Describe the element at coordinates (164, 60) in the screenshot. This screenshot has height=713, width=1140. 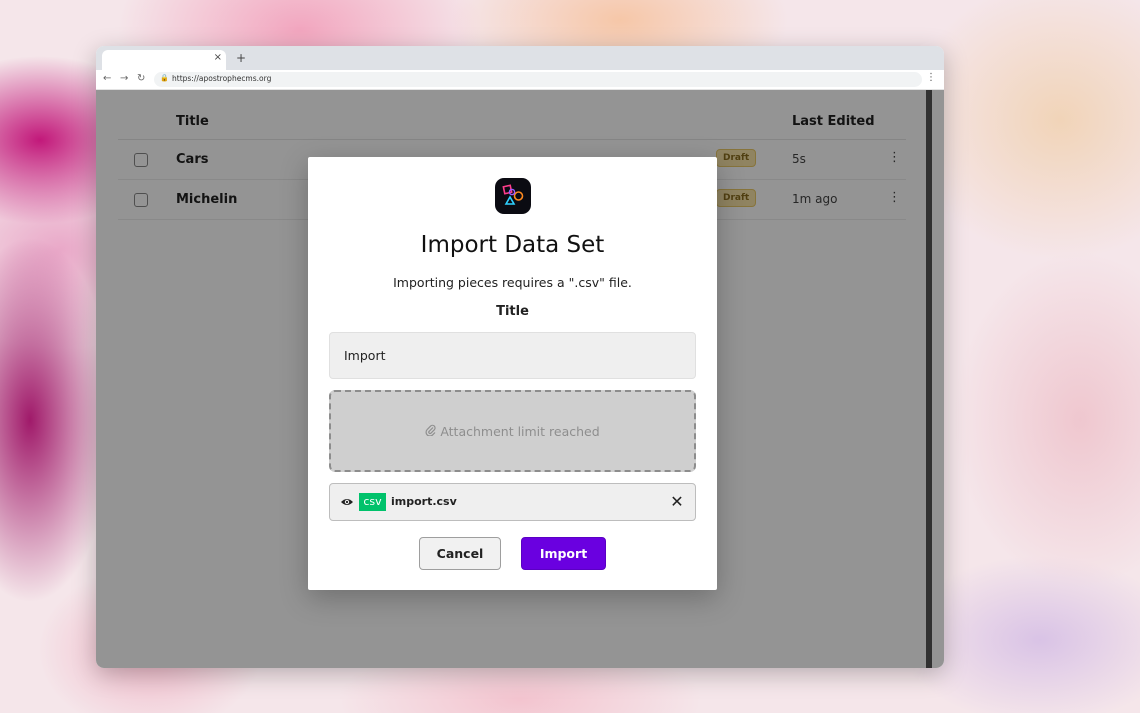
I see `browser-tab: ×` at that location.